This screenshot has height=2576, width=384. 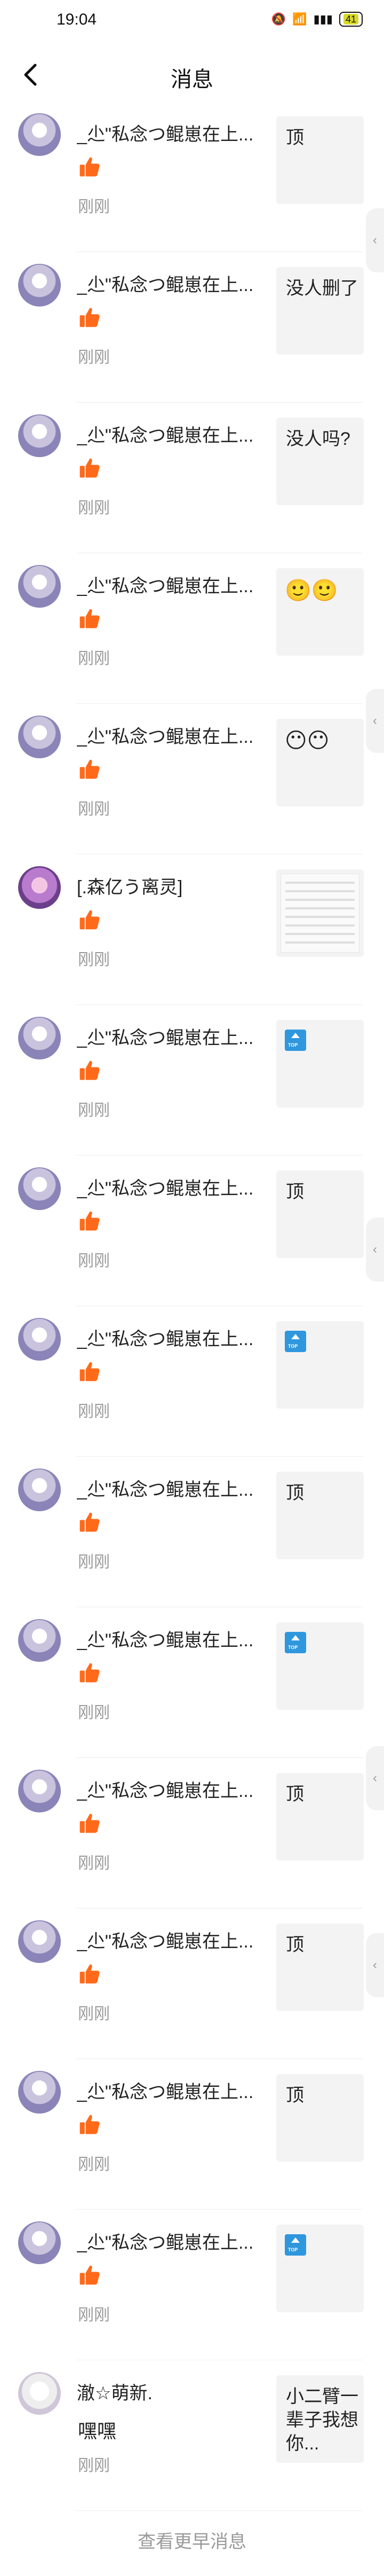 I want to click on message-row: _尐"私念つ鲲崽在上... 刚刚 没人吗?, so click(x=192, y=478).